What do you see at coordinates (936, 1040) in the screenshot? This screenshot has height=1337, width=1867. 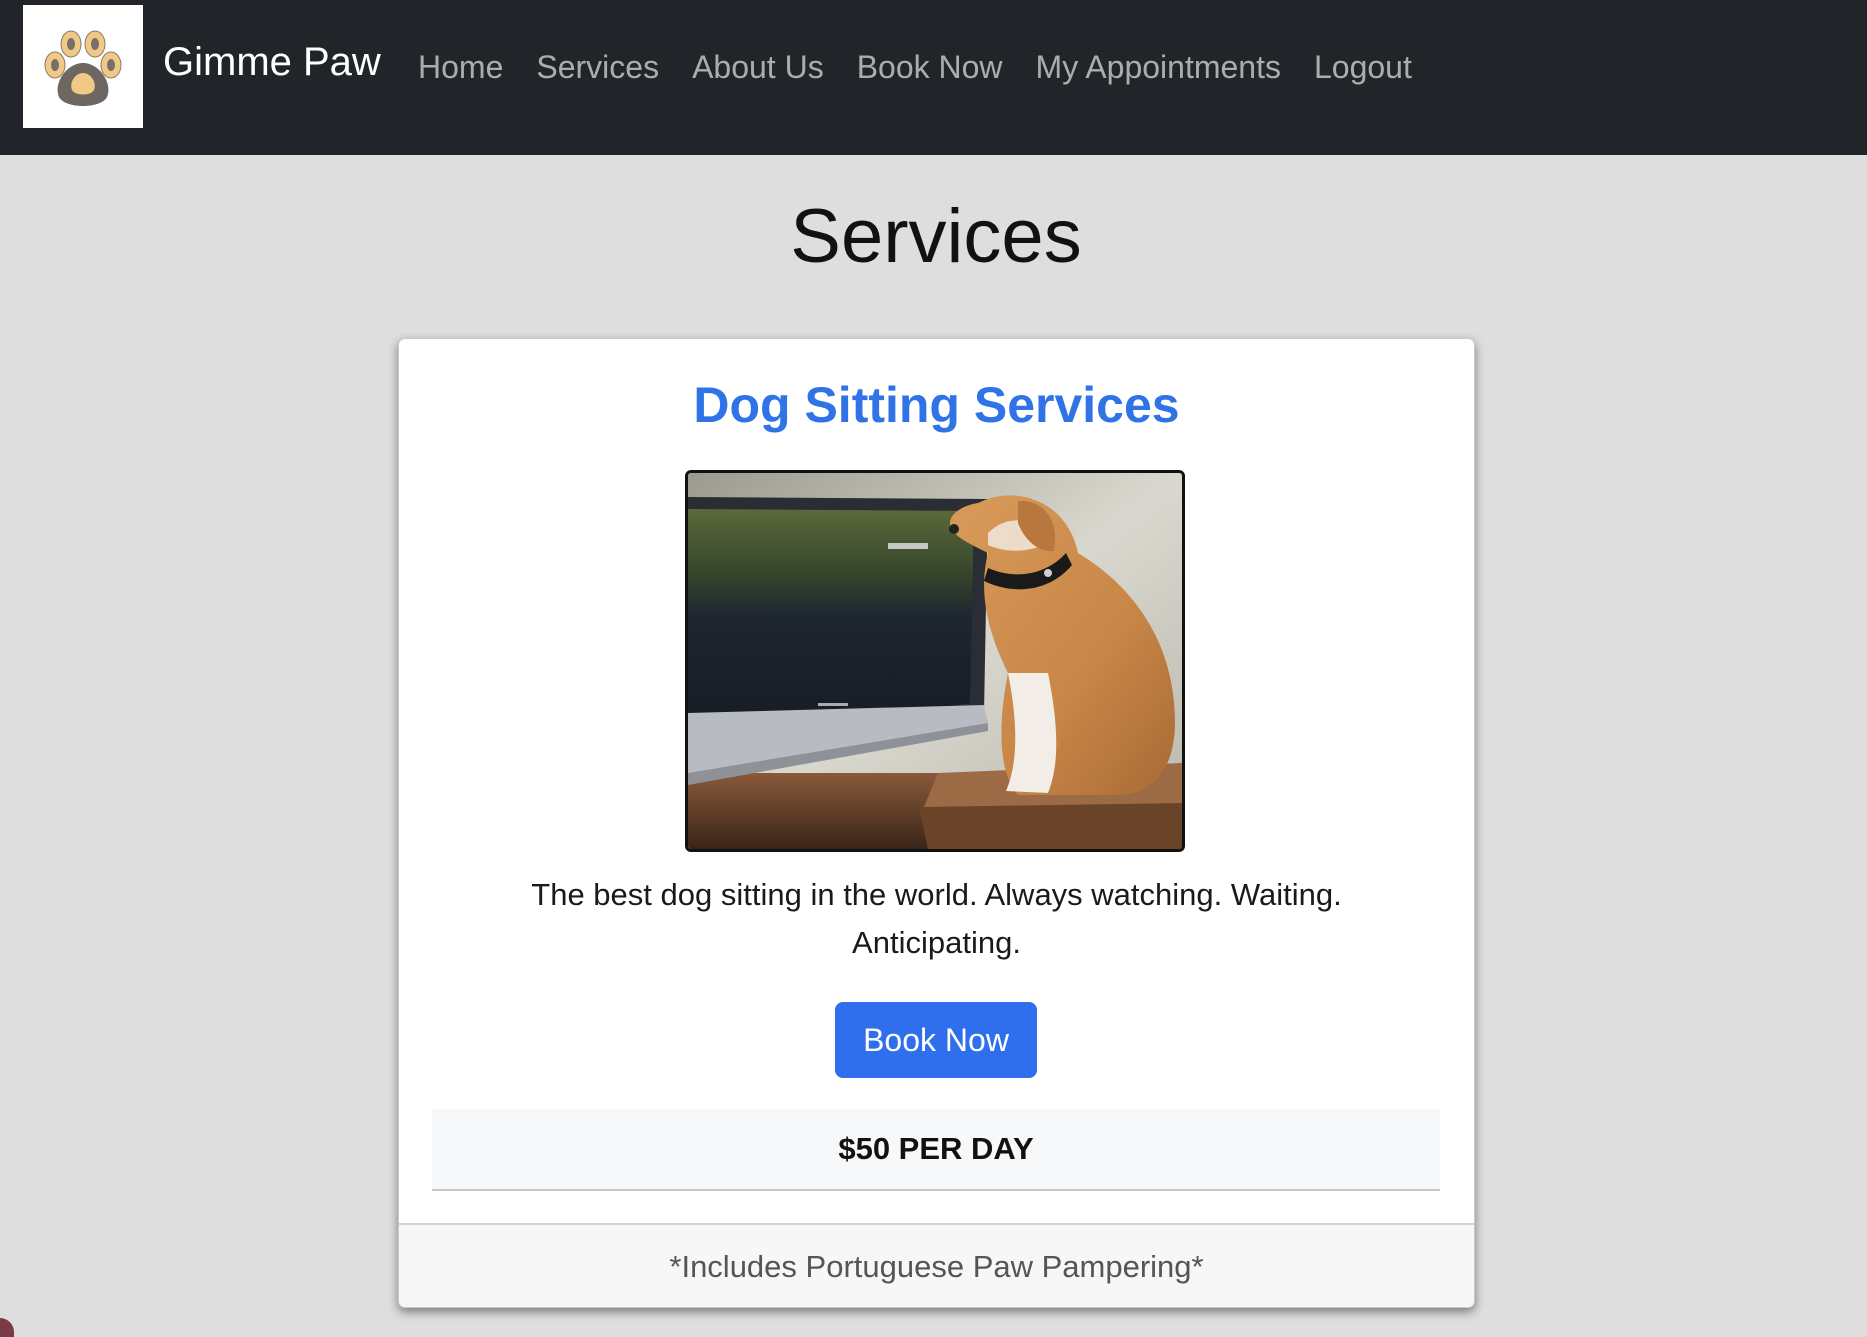 I see `book-now-button: Book Now` at bounding box center [936, 1040].